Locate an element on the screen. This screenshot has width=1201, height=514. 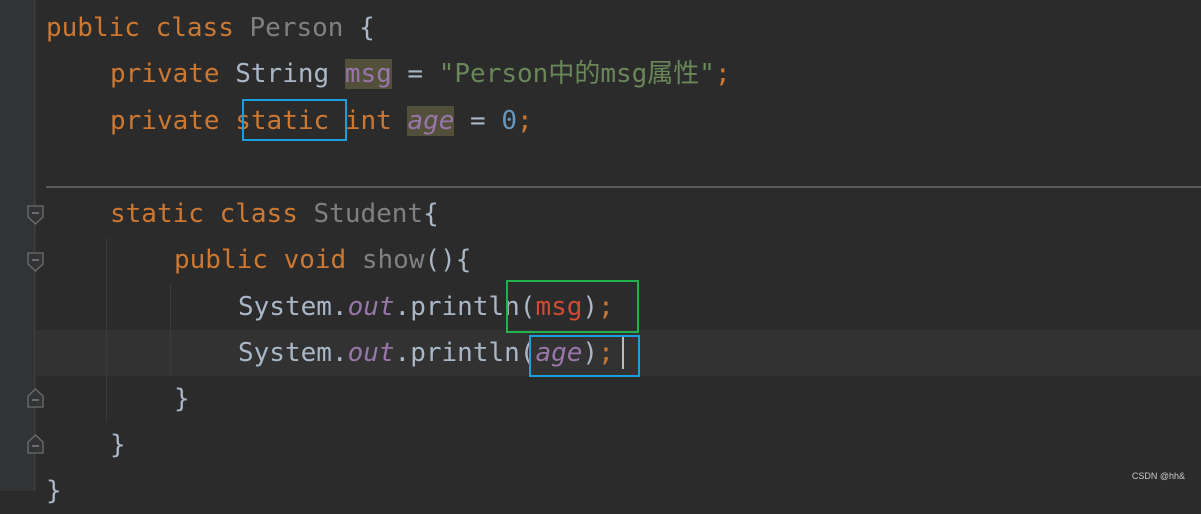
string-literal: "Person中的msg属性" is located at coordinates (576, 74).